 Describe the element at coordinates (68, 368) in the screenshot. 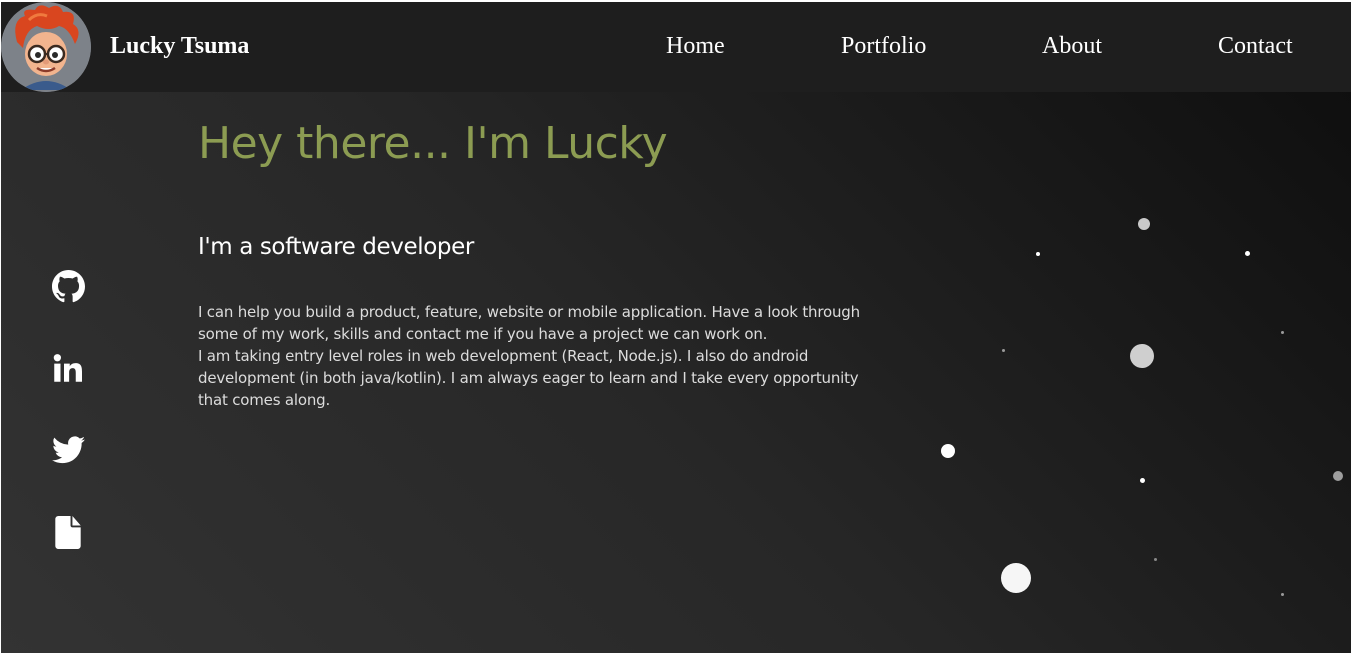

I see `linkedin-icon` at that location.